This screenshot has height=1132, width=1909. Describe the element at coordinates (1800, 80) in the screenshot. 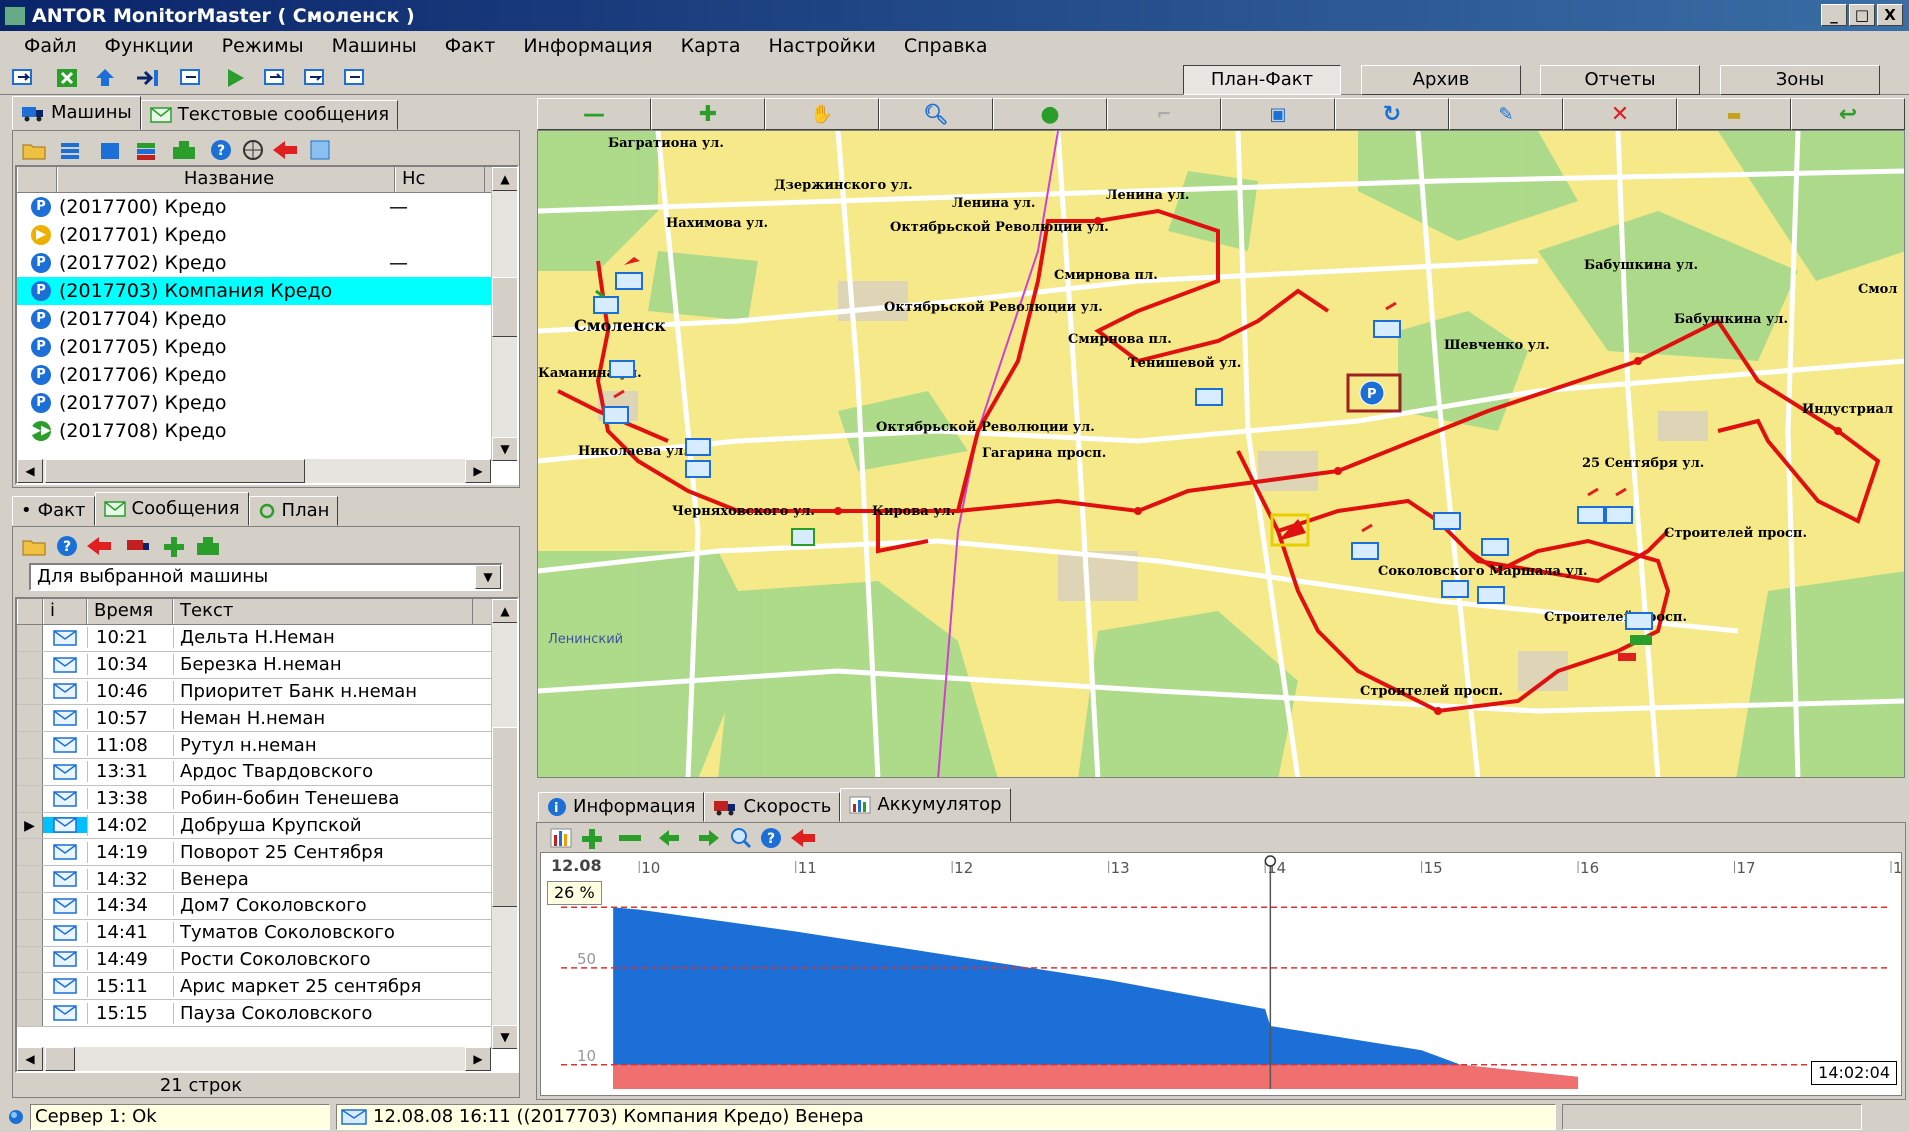

I see `zones-button: Зоны` at that location.